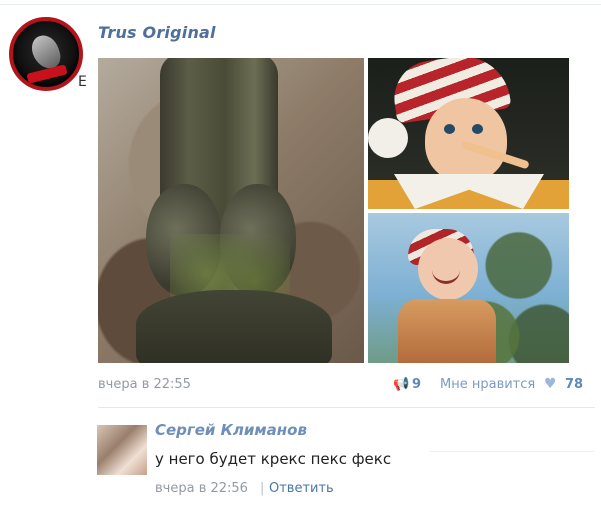 The height and width of the screenshot is (506, 601). What do you see at coordinates (401, 384) in the screenshot?
I see `share-icon: 📢` at bounding box center [401, 384].